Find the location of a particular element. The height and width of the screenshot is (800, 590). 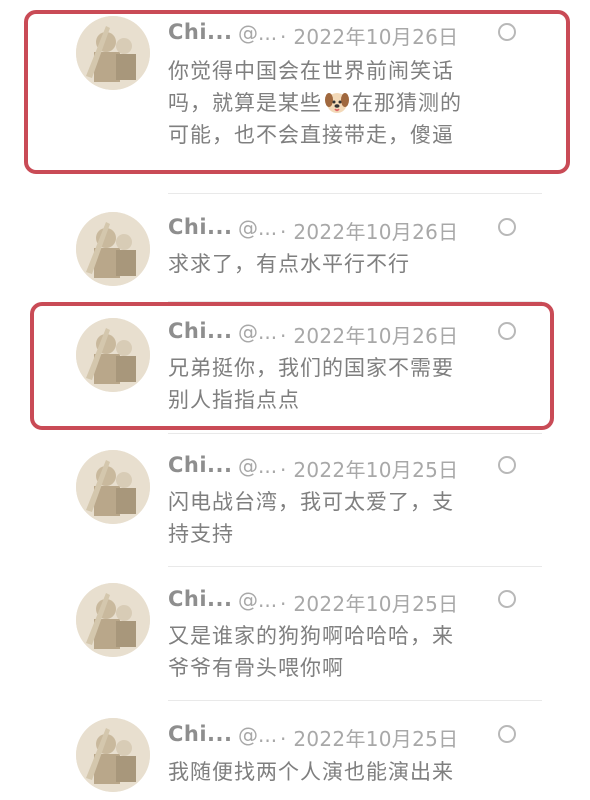

post-text: 我随便找两个人演也能演出来 is located at coordinates (311, 772).